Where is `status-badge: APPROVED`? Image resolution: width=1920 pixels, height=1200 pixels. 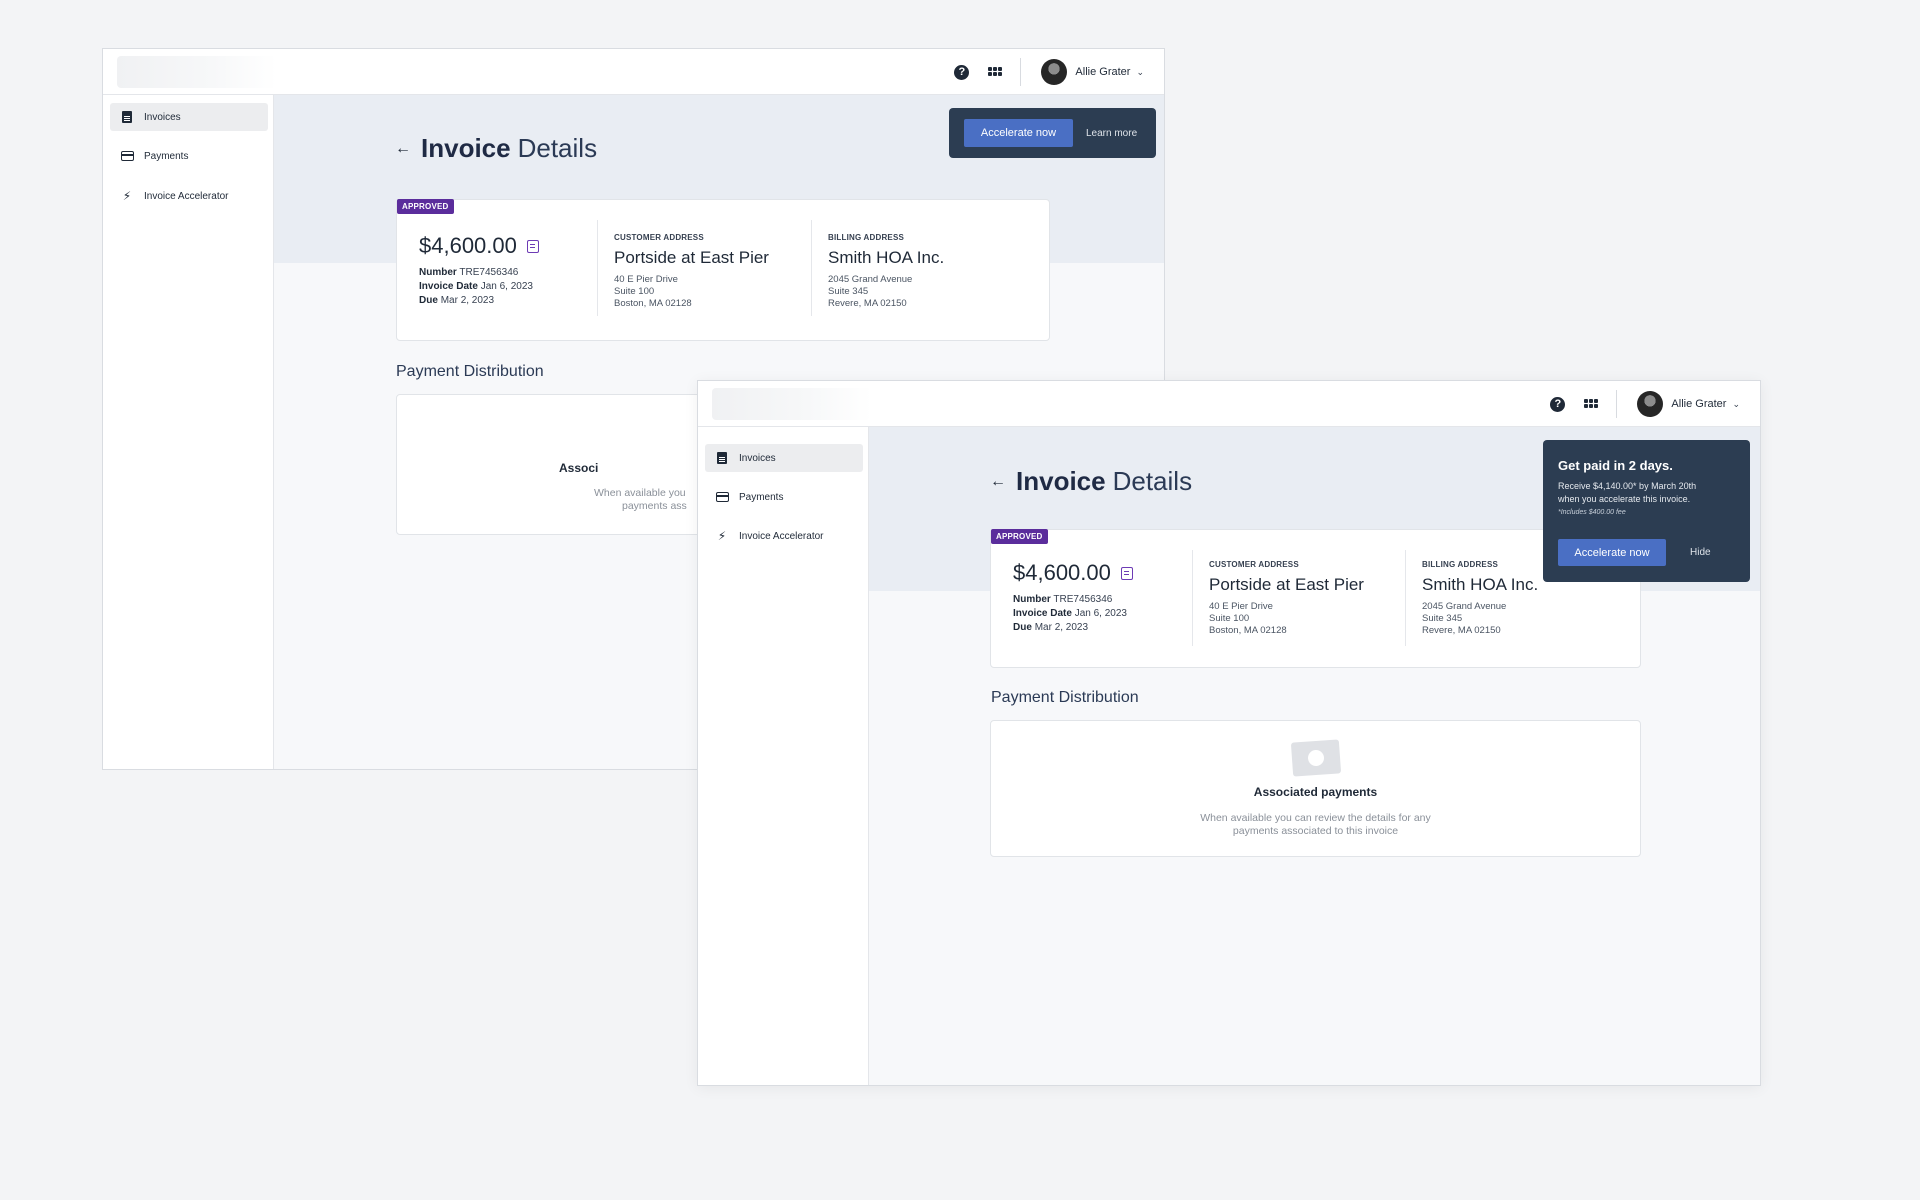 status-badge: APPROVED is located at coordinates (425, 206).